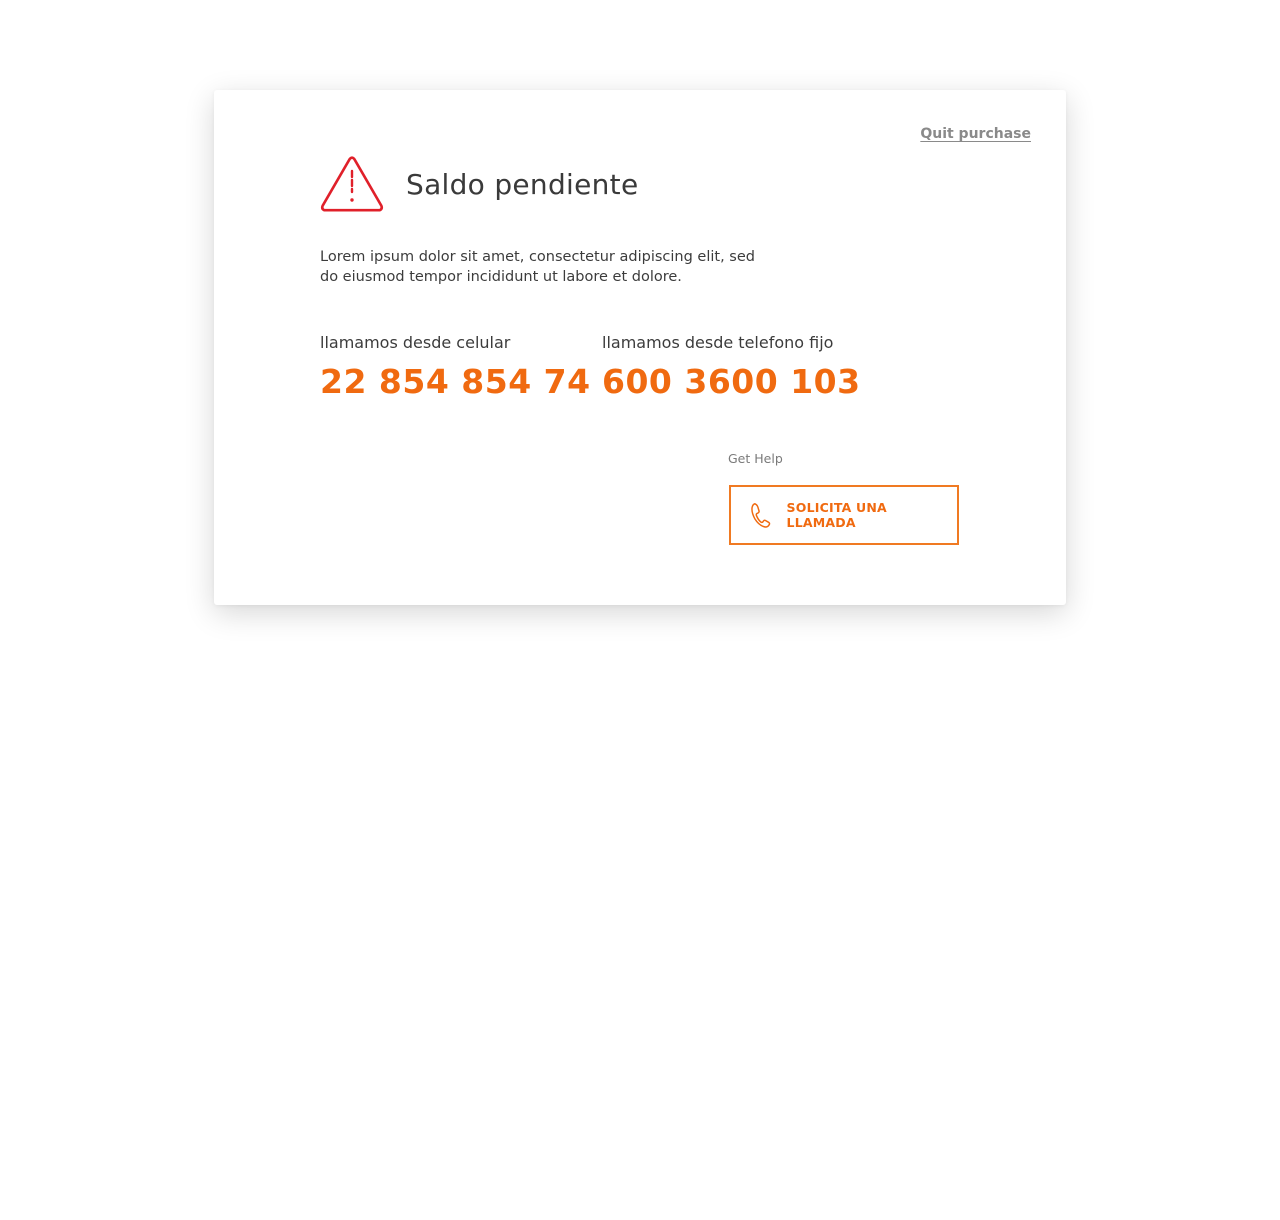 Image resolution: width=1280 pixels, height=1220 pixels. Describe the element at coordinates (731, 381) in the screenshot. I see `landline-phone-number: 600 3600 103` at that location.